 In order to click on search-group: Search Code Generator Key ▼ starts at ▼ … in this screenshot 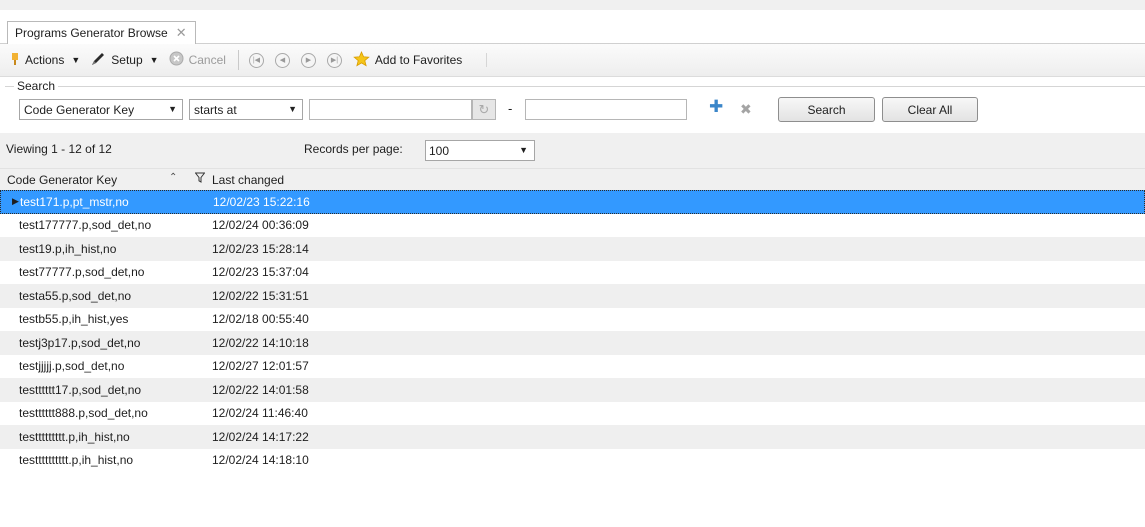, I will do `click(572, 105)`.